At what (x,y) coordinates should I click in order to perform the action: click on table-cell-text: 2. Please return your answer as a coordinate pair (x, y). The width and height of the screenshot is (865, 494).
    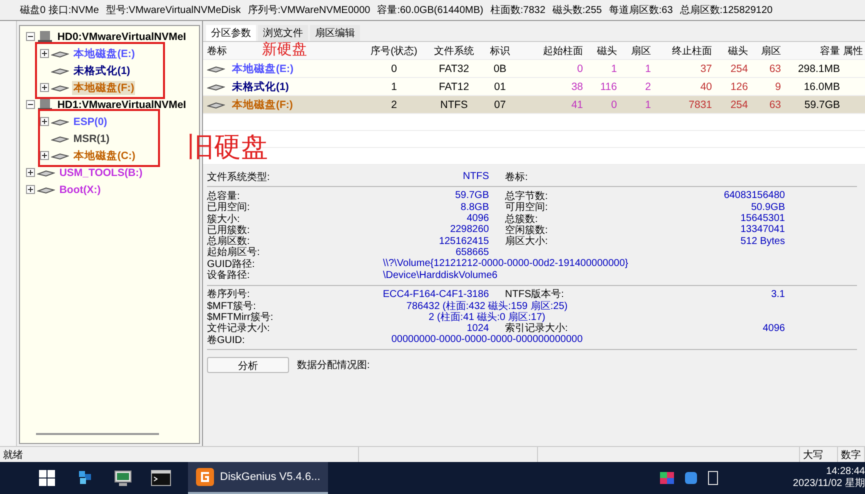
    Looking at the image, I should click on (648, 86).